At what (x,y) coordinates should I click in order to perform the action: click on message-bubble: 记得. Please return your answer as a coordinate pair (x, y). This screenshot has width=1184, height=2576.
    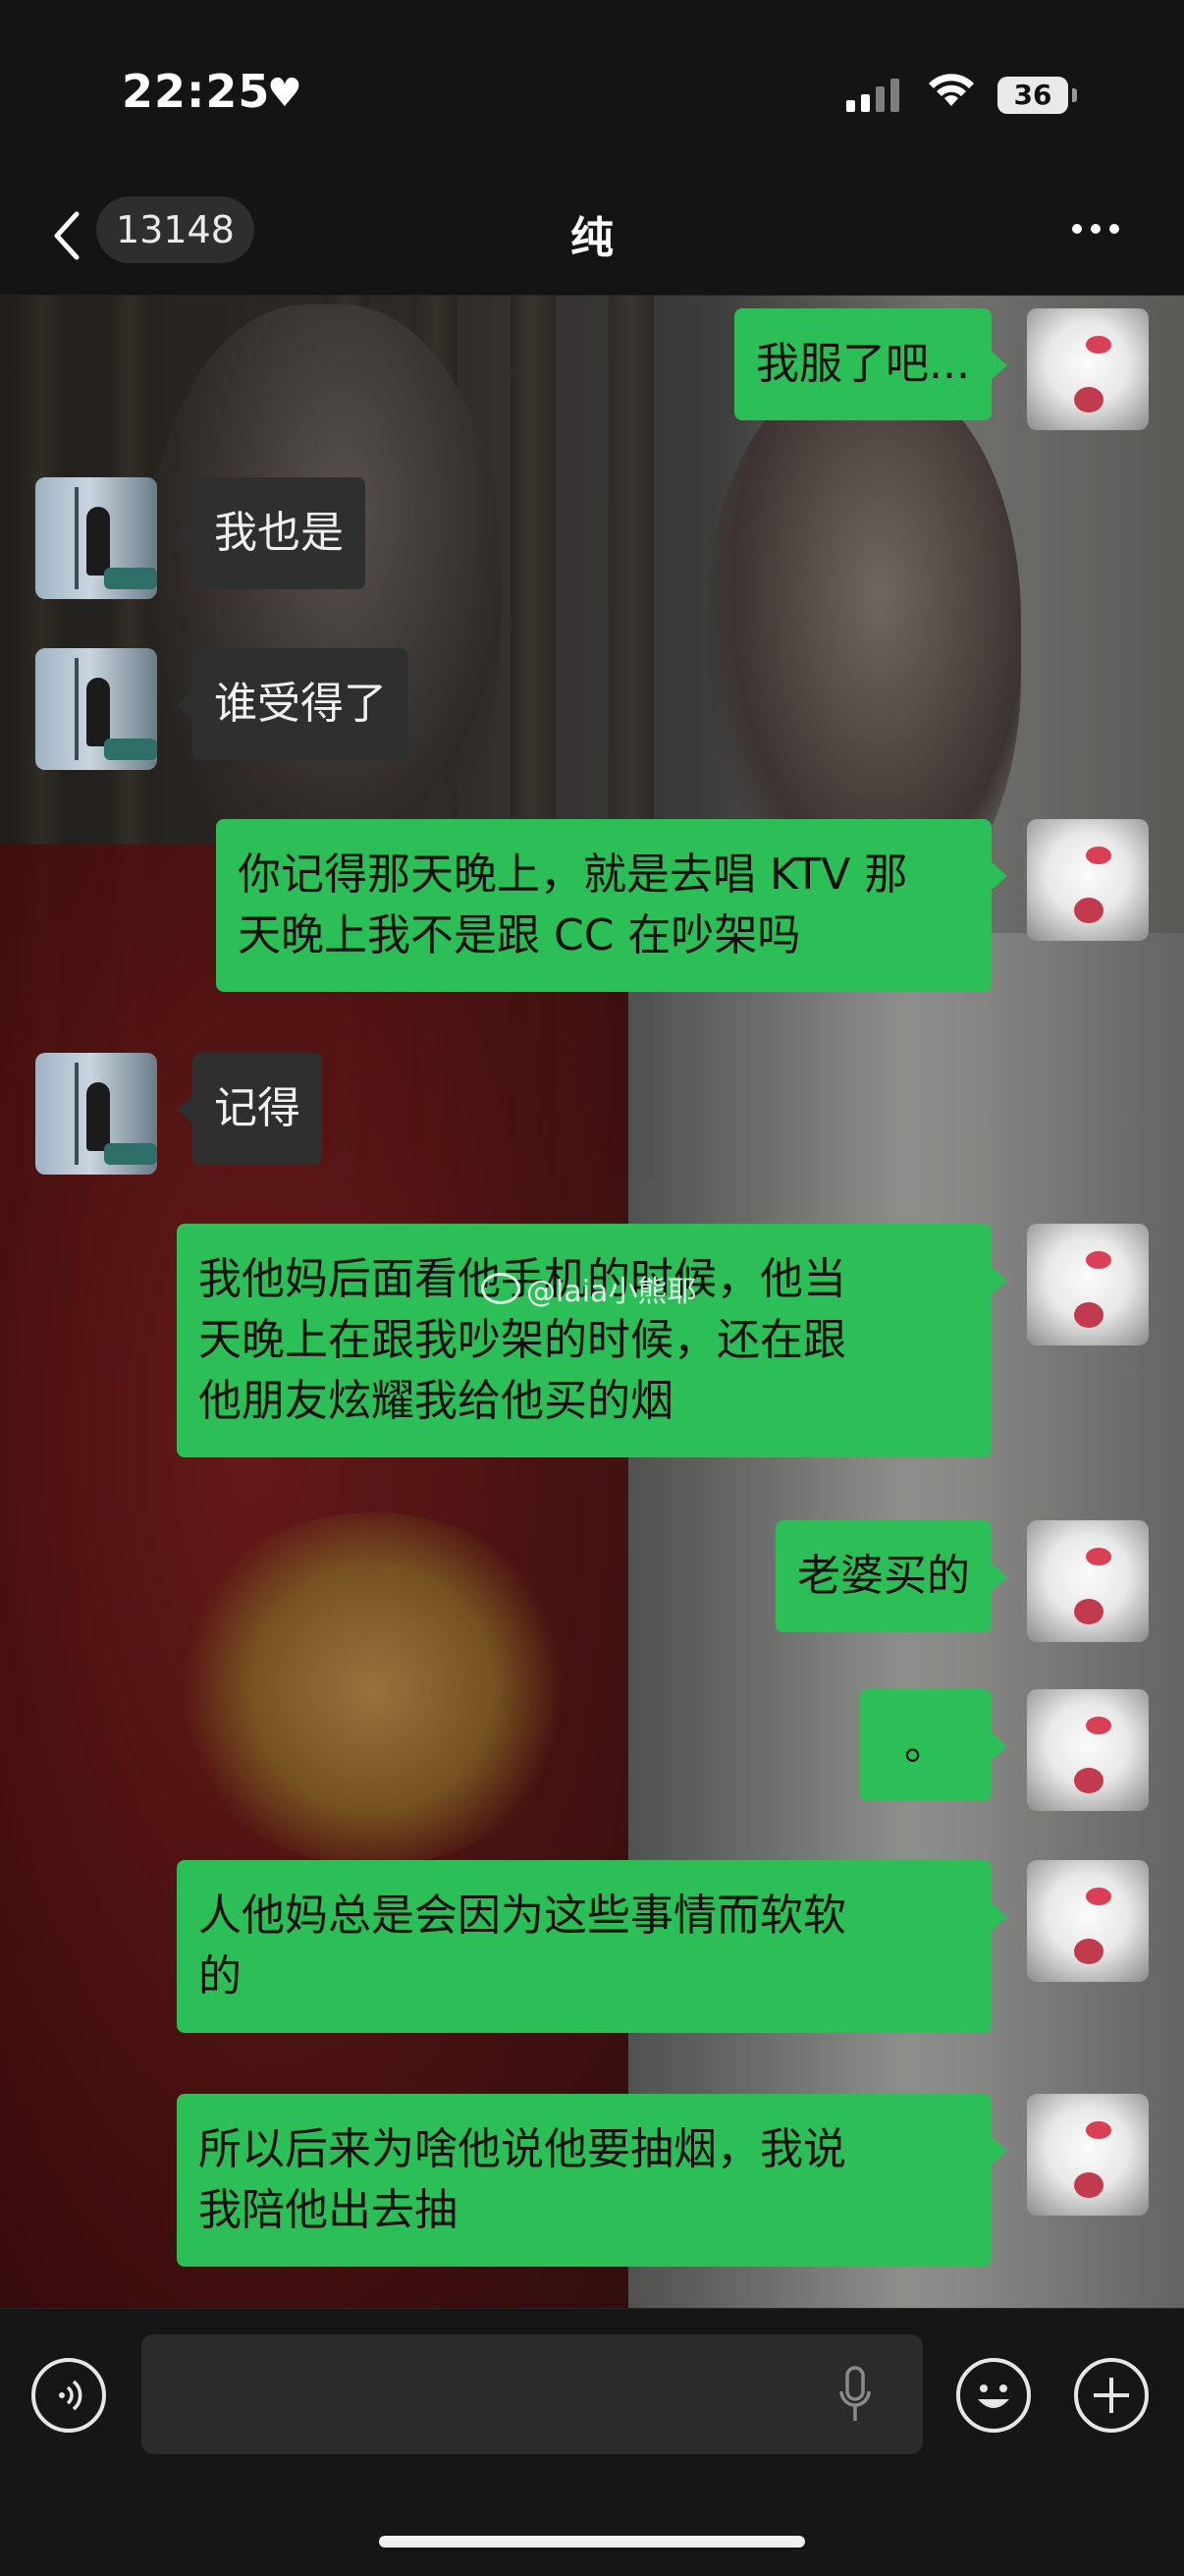
    Looking at the image, I should click on (257, 1109).